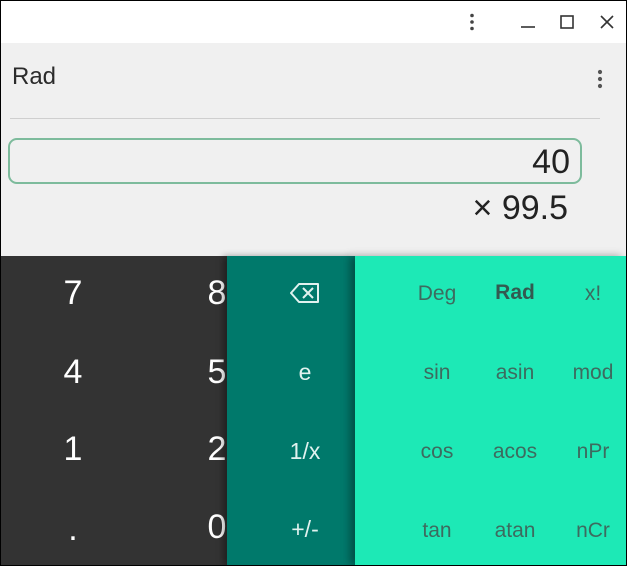 Image resolution: width=627 pixels, height=566 pixels. What do you see at coordinates (589, 294) in the screenshot?
I see `key-factorial: x!` at bounding box center [589, 294].